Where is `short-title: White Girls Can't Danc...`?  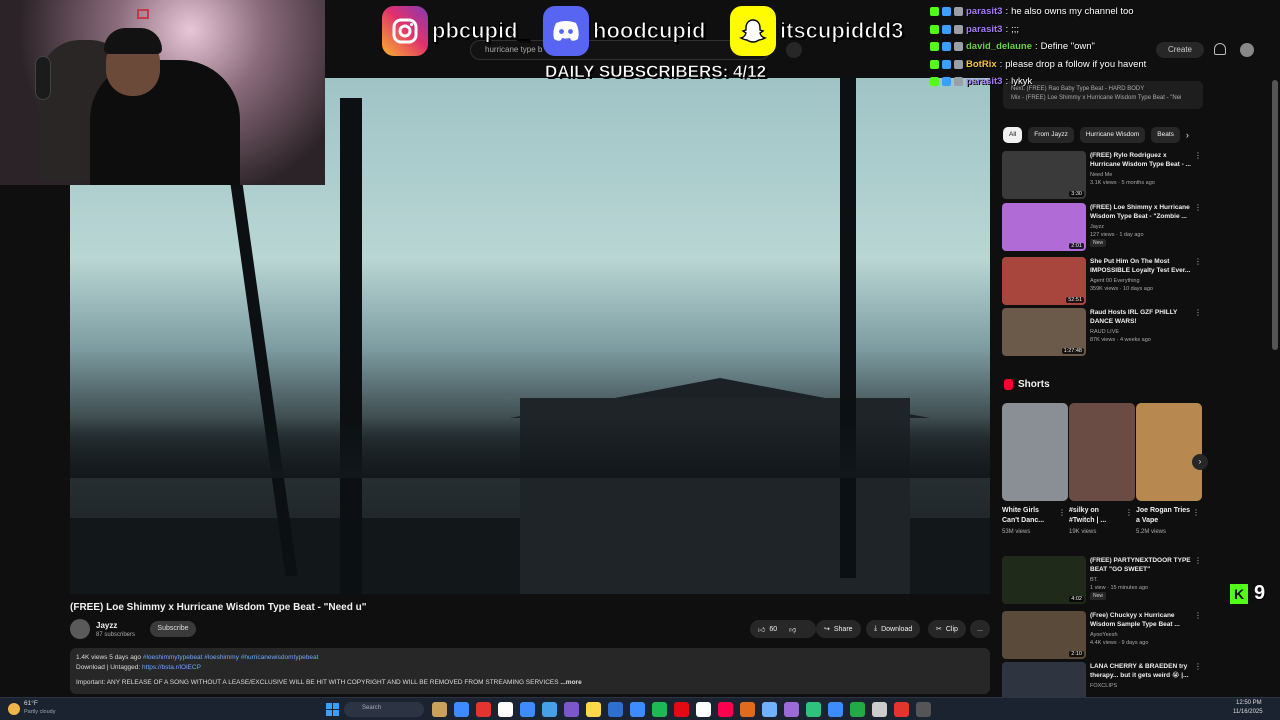
short-title: White Girls Can't Danc... is located at coordinates (1030, 516).